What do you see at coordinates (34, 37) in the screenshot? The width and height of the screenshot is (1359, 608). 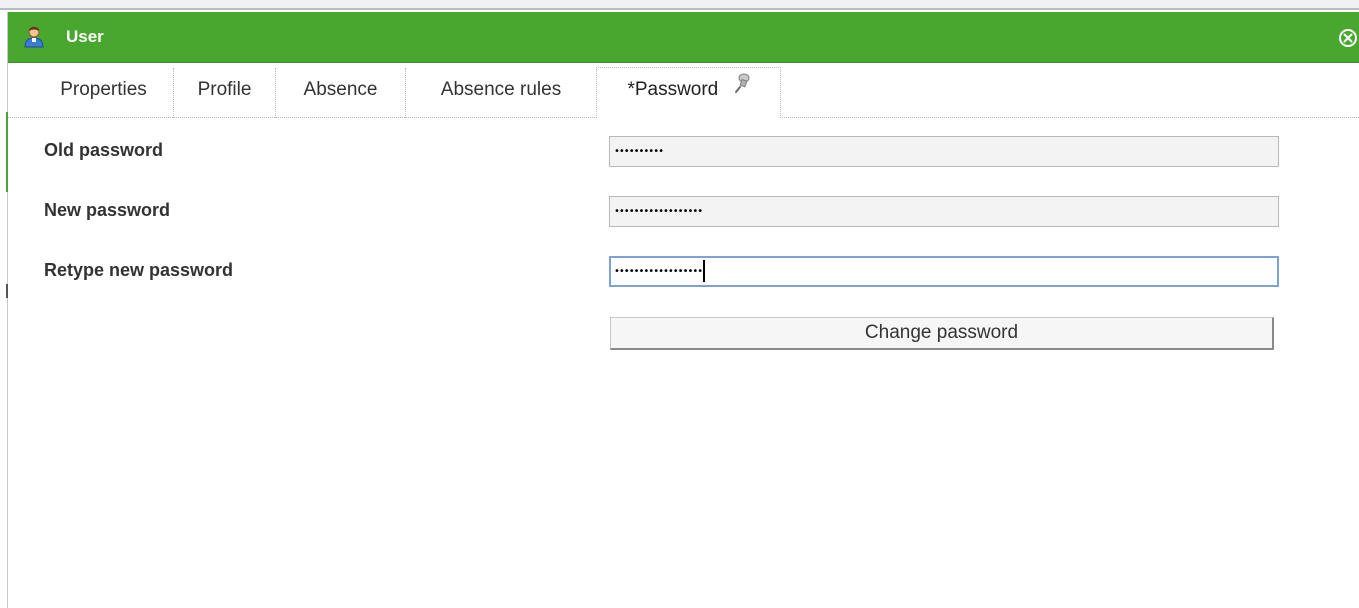 I see `user-icon` at bounding box center [34, 37].